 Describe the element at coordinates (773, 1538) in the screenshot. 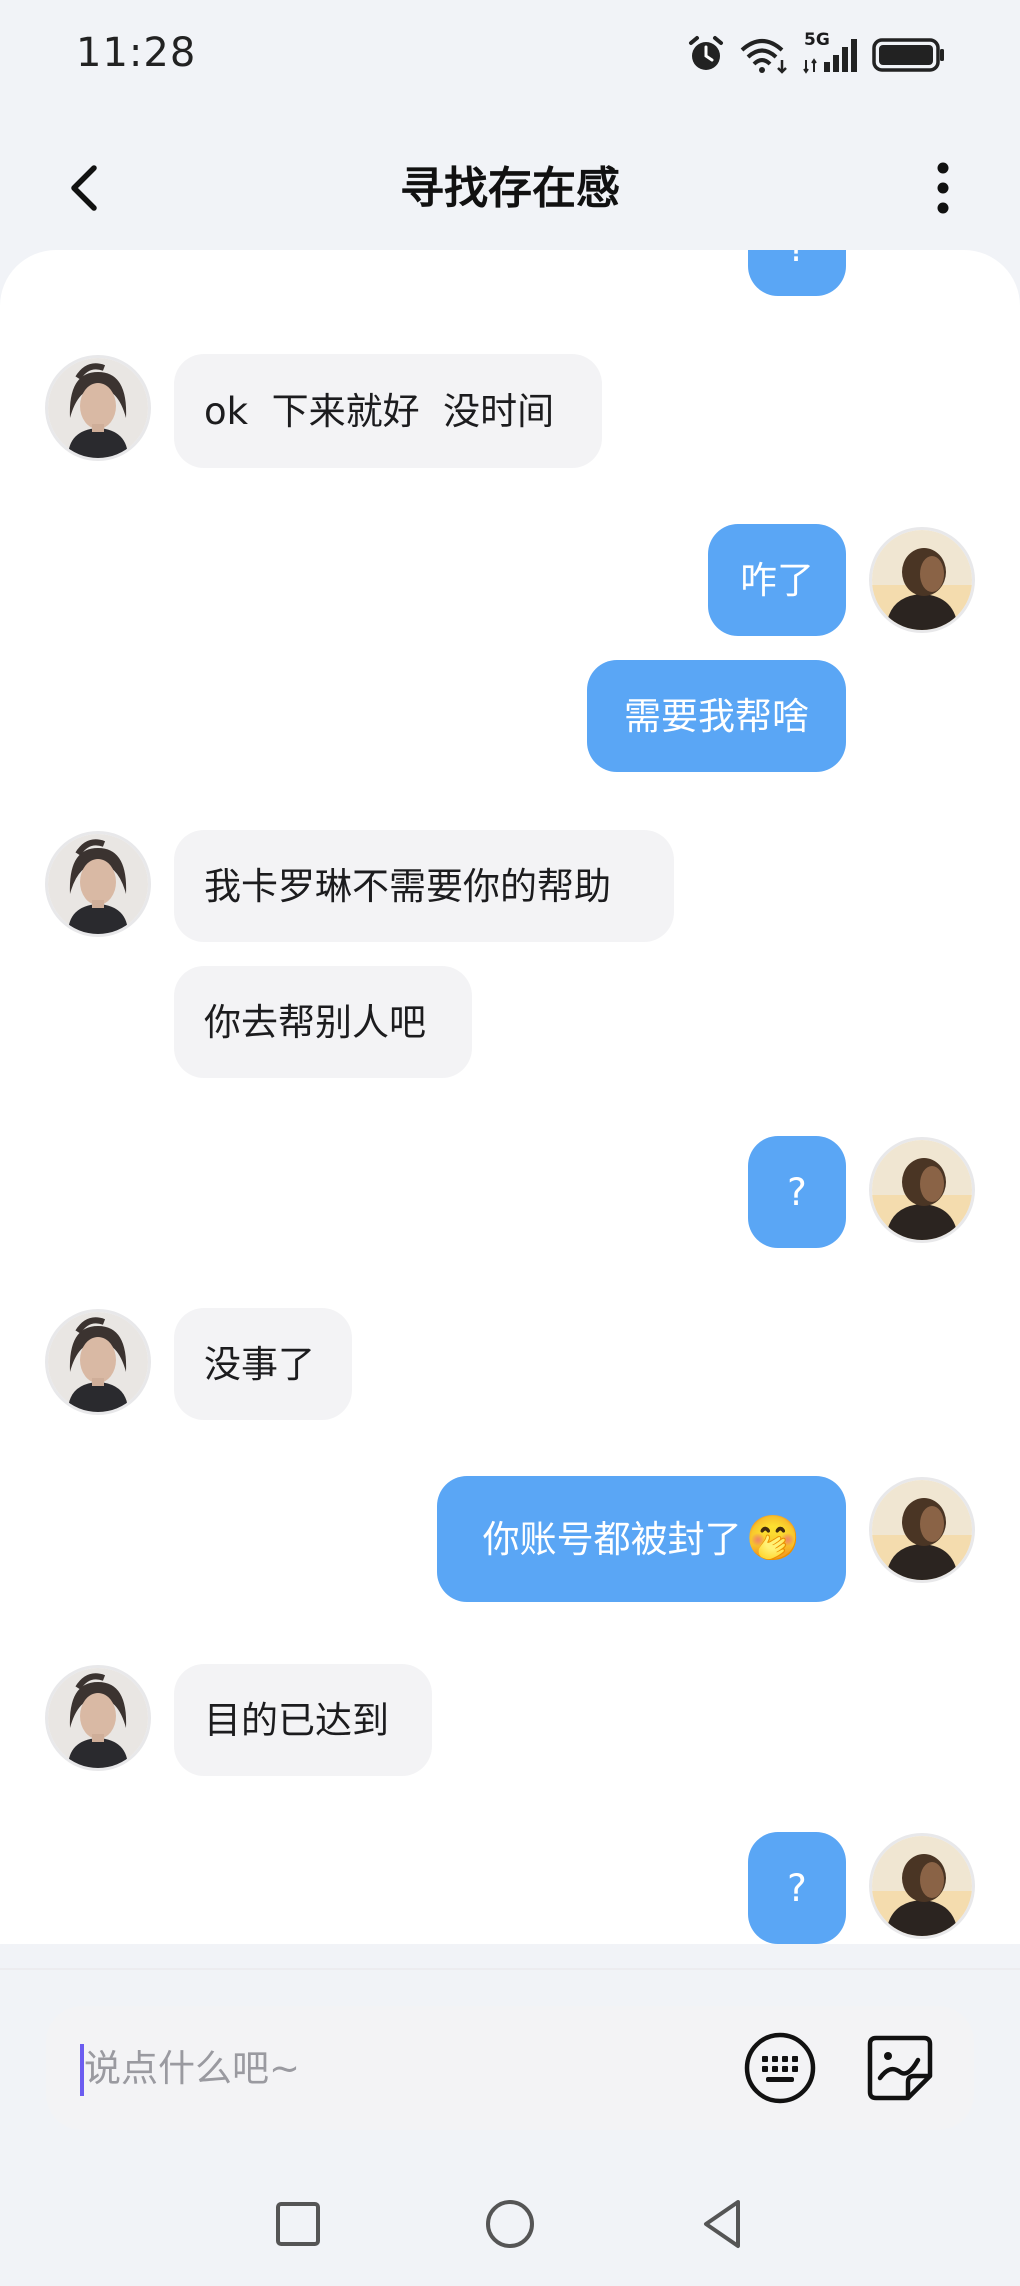

I see `hand-over-mouth-emoji-icon: 🤭` at that location.